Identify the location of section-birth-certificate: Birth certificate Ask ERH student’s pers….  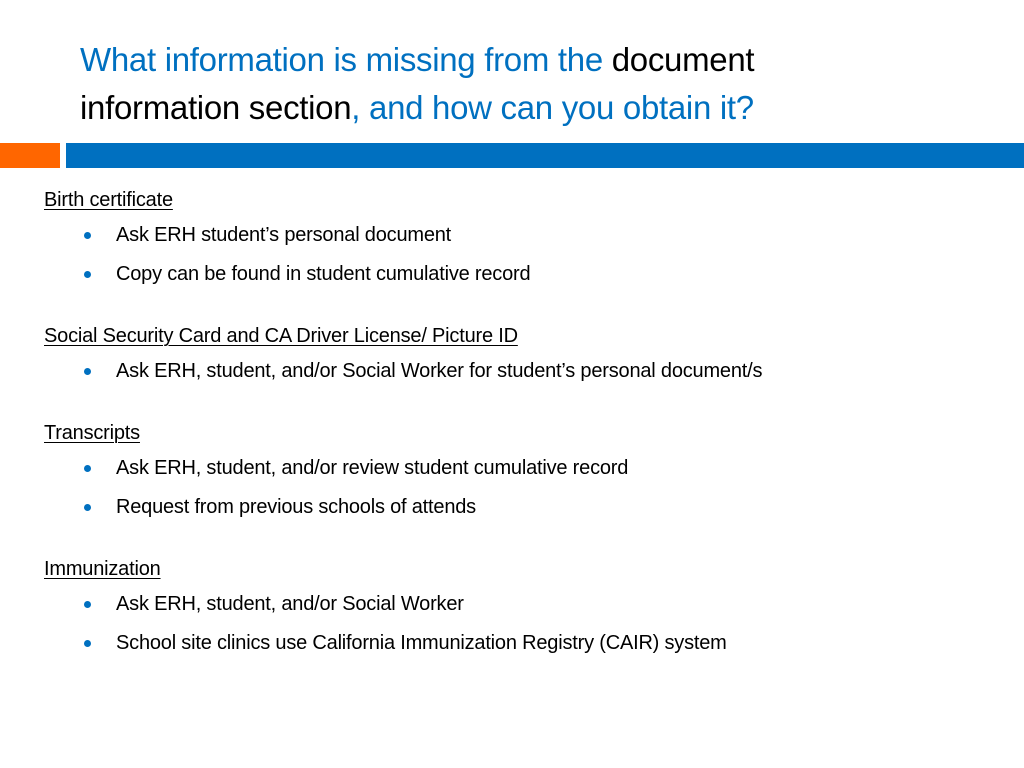
(524, 239).